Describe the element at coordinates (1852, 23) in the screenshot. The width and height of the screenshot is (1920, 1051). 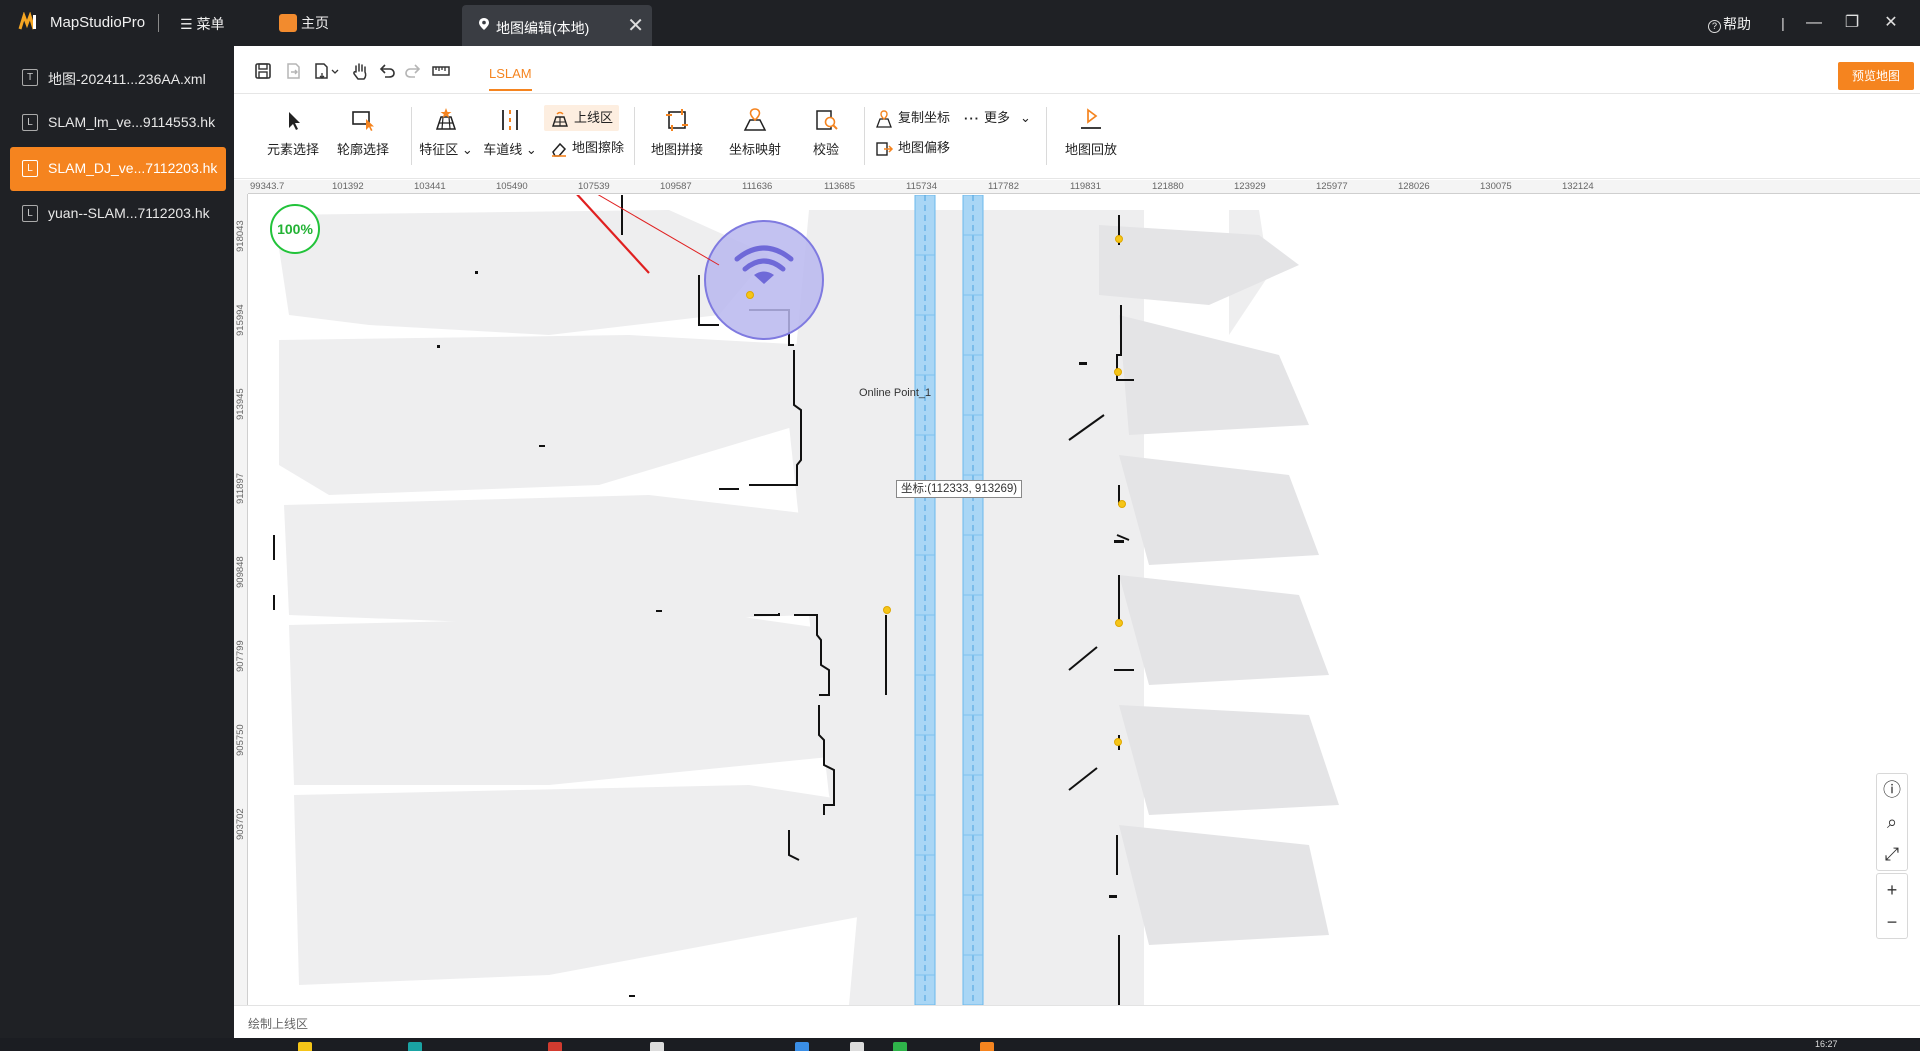
I see `restore-icon: ❐` at that location.